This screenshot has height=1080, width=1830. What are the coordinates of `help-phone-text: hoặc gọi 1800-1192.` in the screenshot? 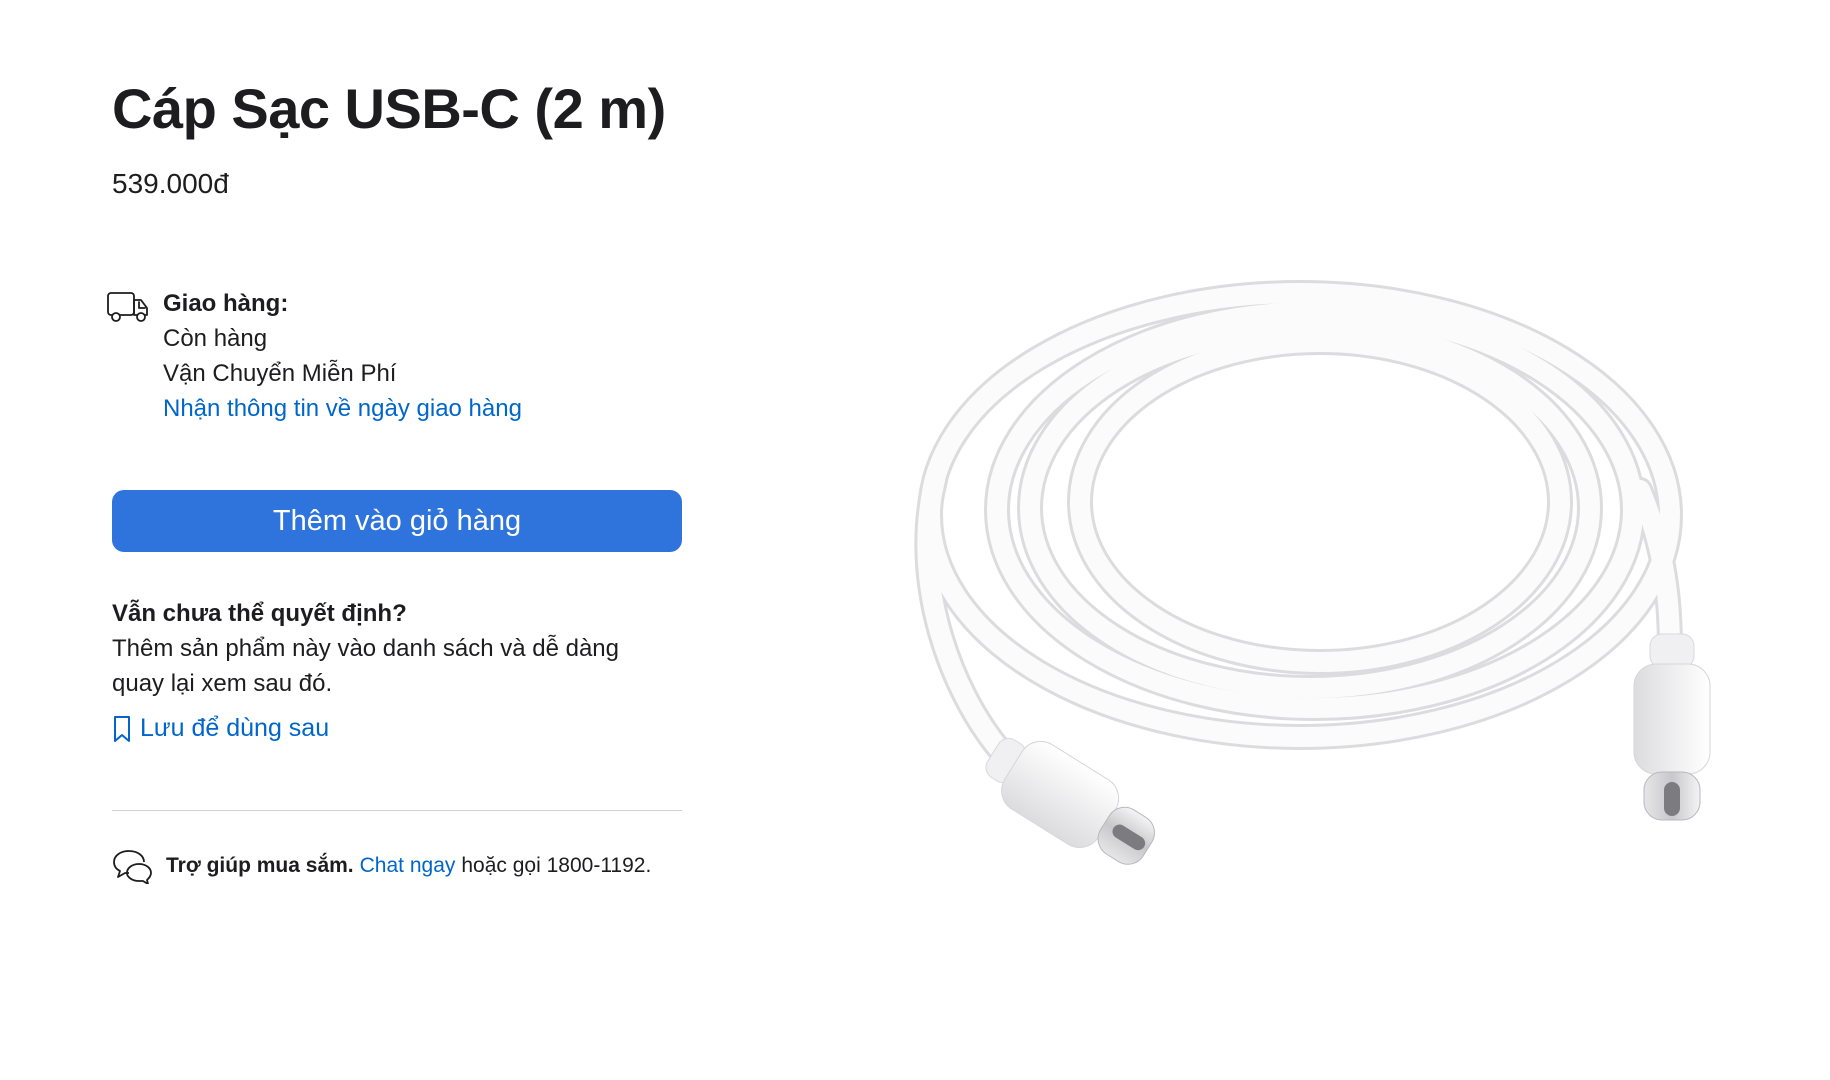 It's located at (556, 865).